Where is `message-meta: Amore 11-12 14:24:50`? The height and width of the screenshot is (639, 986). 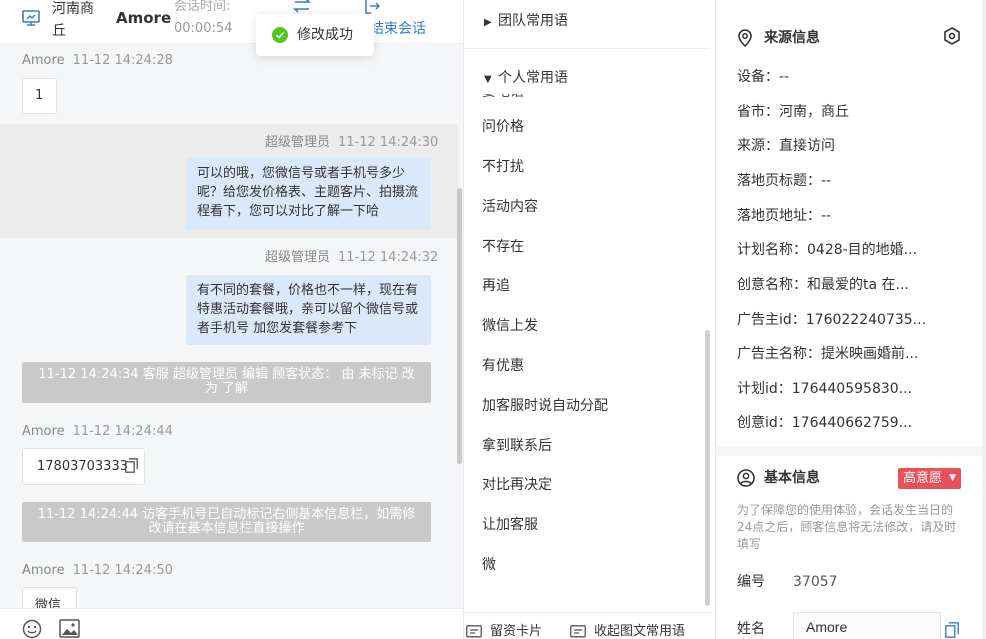
message-meta: Amore 11-12 14:24:50 is located at coordinates (97, 571).